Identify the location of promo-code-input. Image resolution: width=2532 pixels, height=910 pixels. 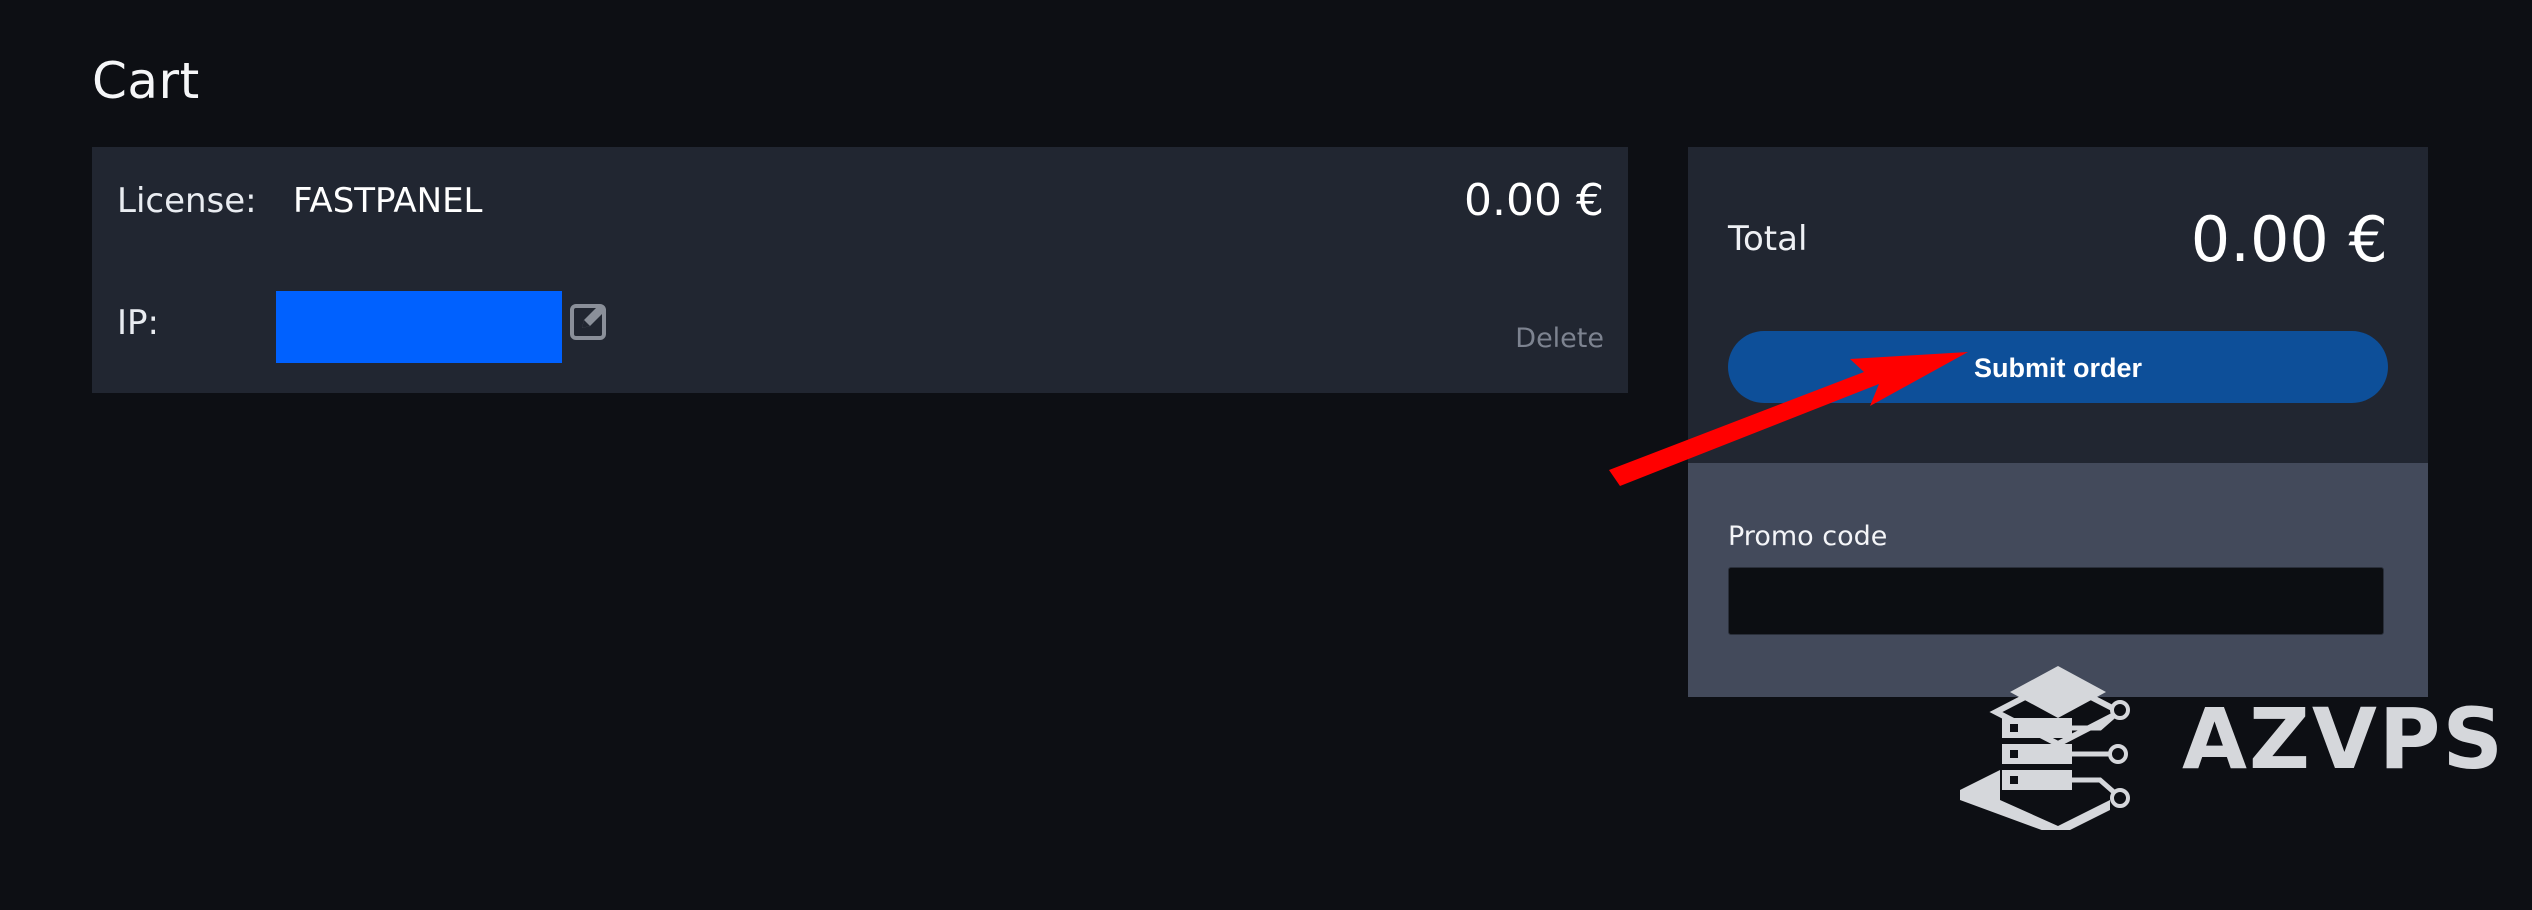
(2056, 601).